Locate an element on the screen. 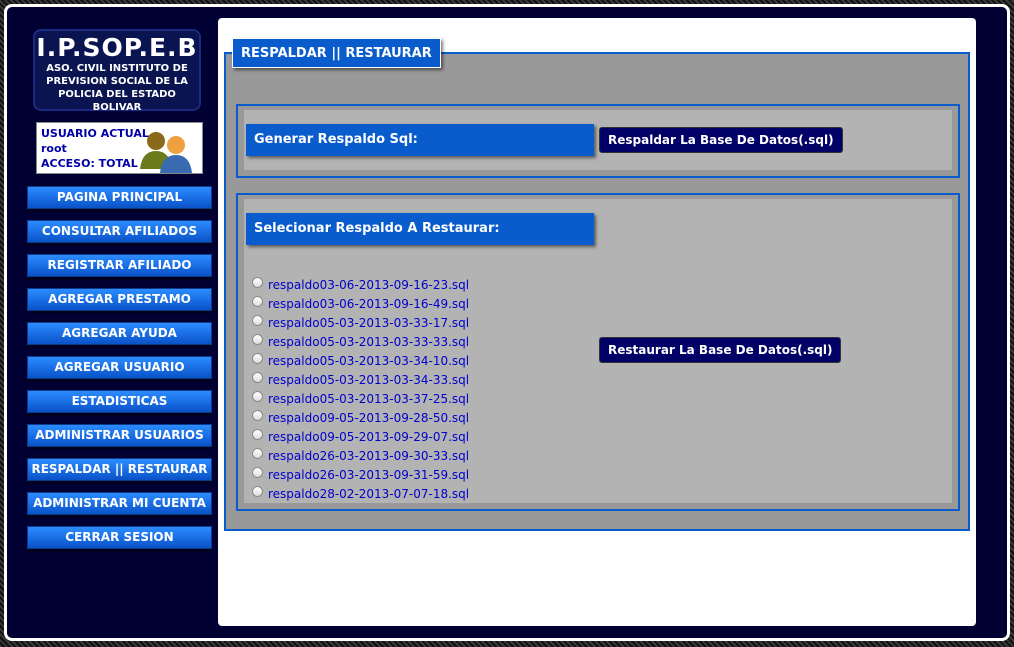  file-name: respaldo05-03-2013-03-34-33.sql is located at coordinates (368, 380).